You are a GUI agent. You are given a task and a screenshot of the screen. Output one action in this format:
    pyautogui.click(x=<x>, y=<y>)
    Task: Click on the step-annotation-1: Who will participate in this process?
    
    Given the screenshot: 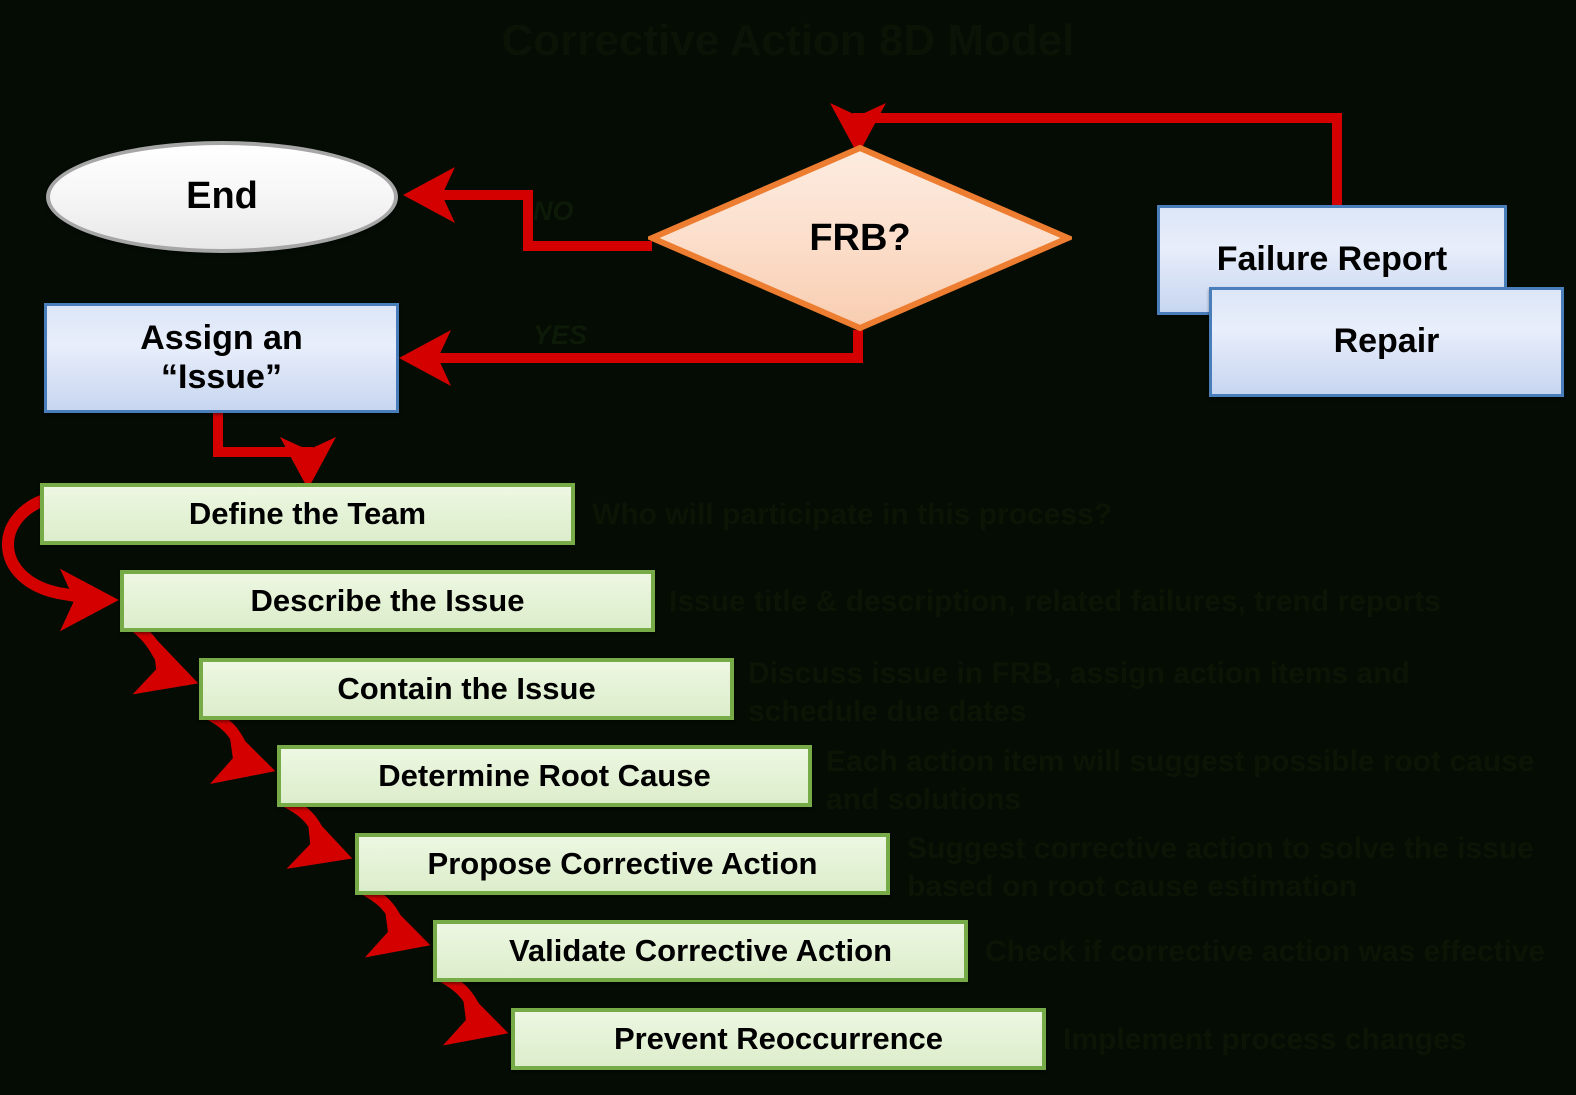 What is the action you would take?
    pyautogui.click(x=852, y=514)
    